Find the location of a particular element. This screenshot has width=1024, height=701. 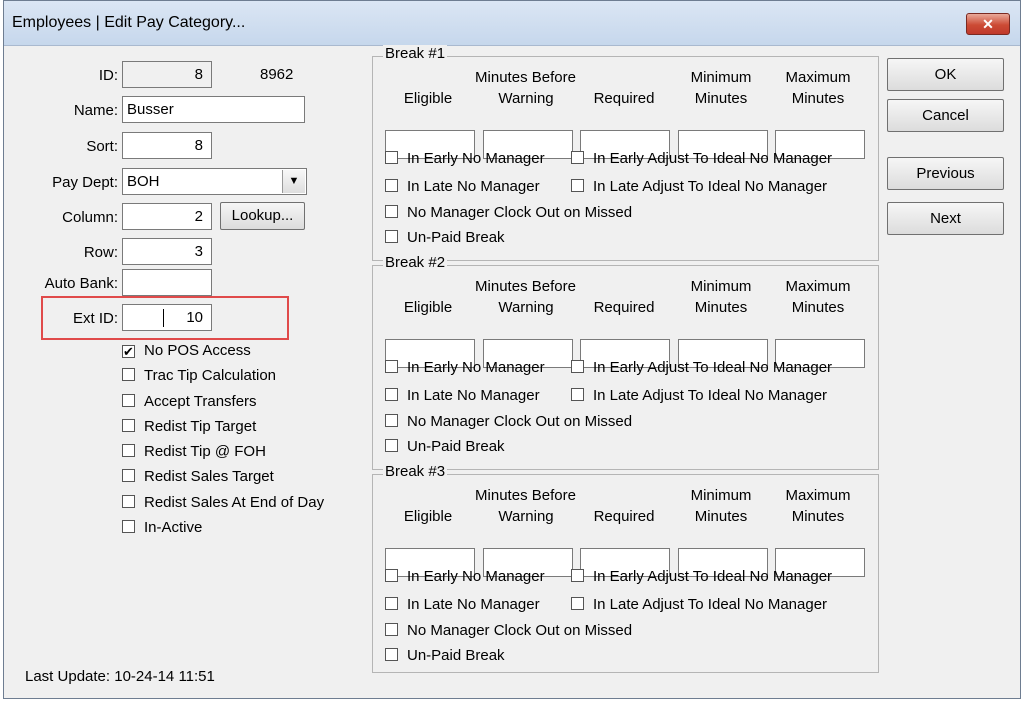

option-trac-tip-calculation: Trac Tip Calculation is located at coordinates (199, 377).